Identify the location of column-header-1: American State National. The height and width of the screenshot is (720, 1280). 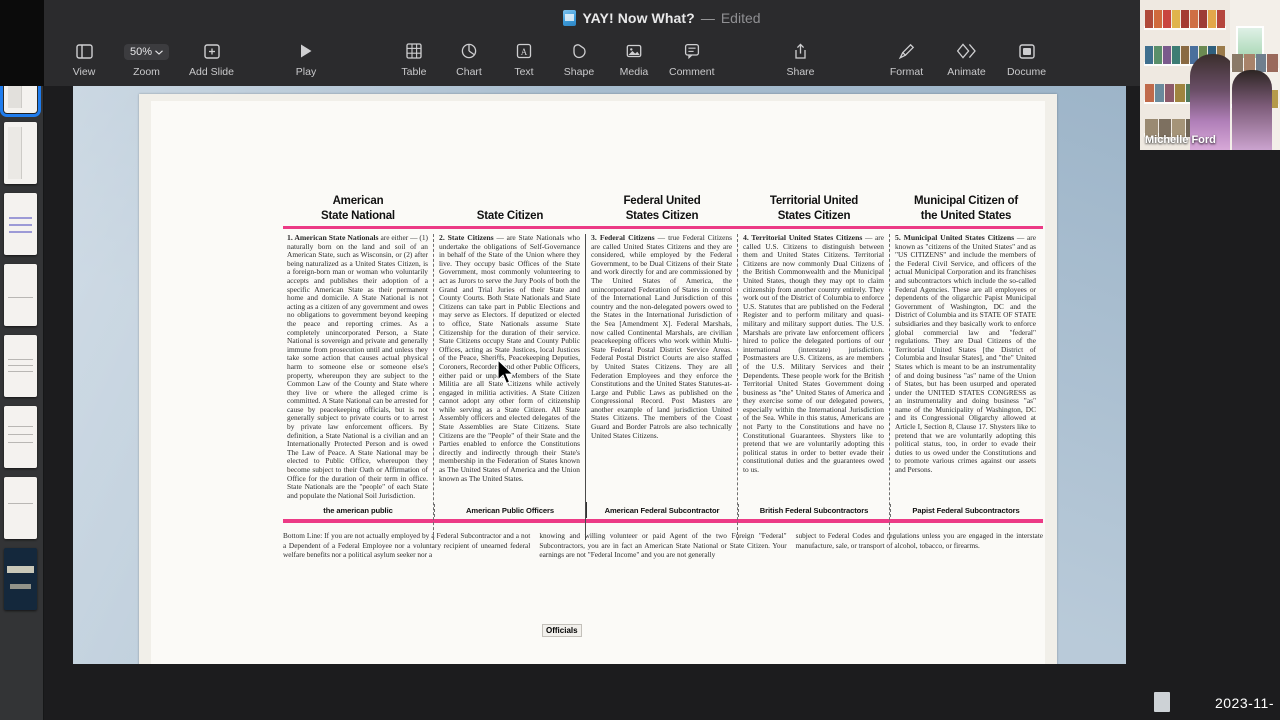
(358, 203).